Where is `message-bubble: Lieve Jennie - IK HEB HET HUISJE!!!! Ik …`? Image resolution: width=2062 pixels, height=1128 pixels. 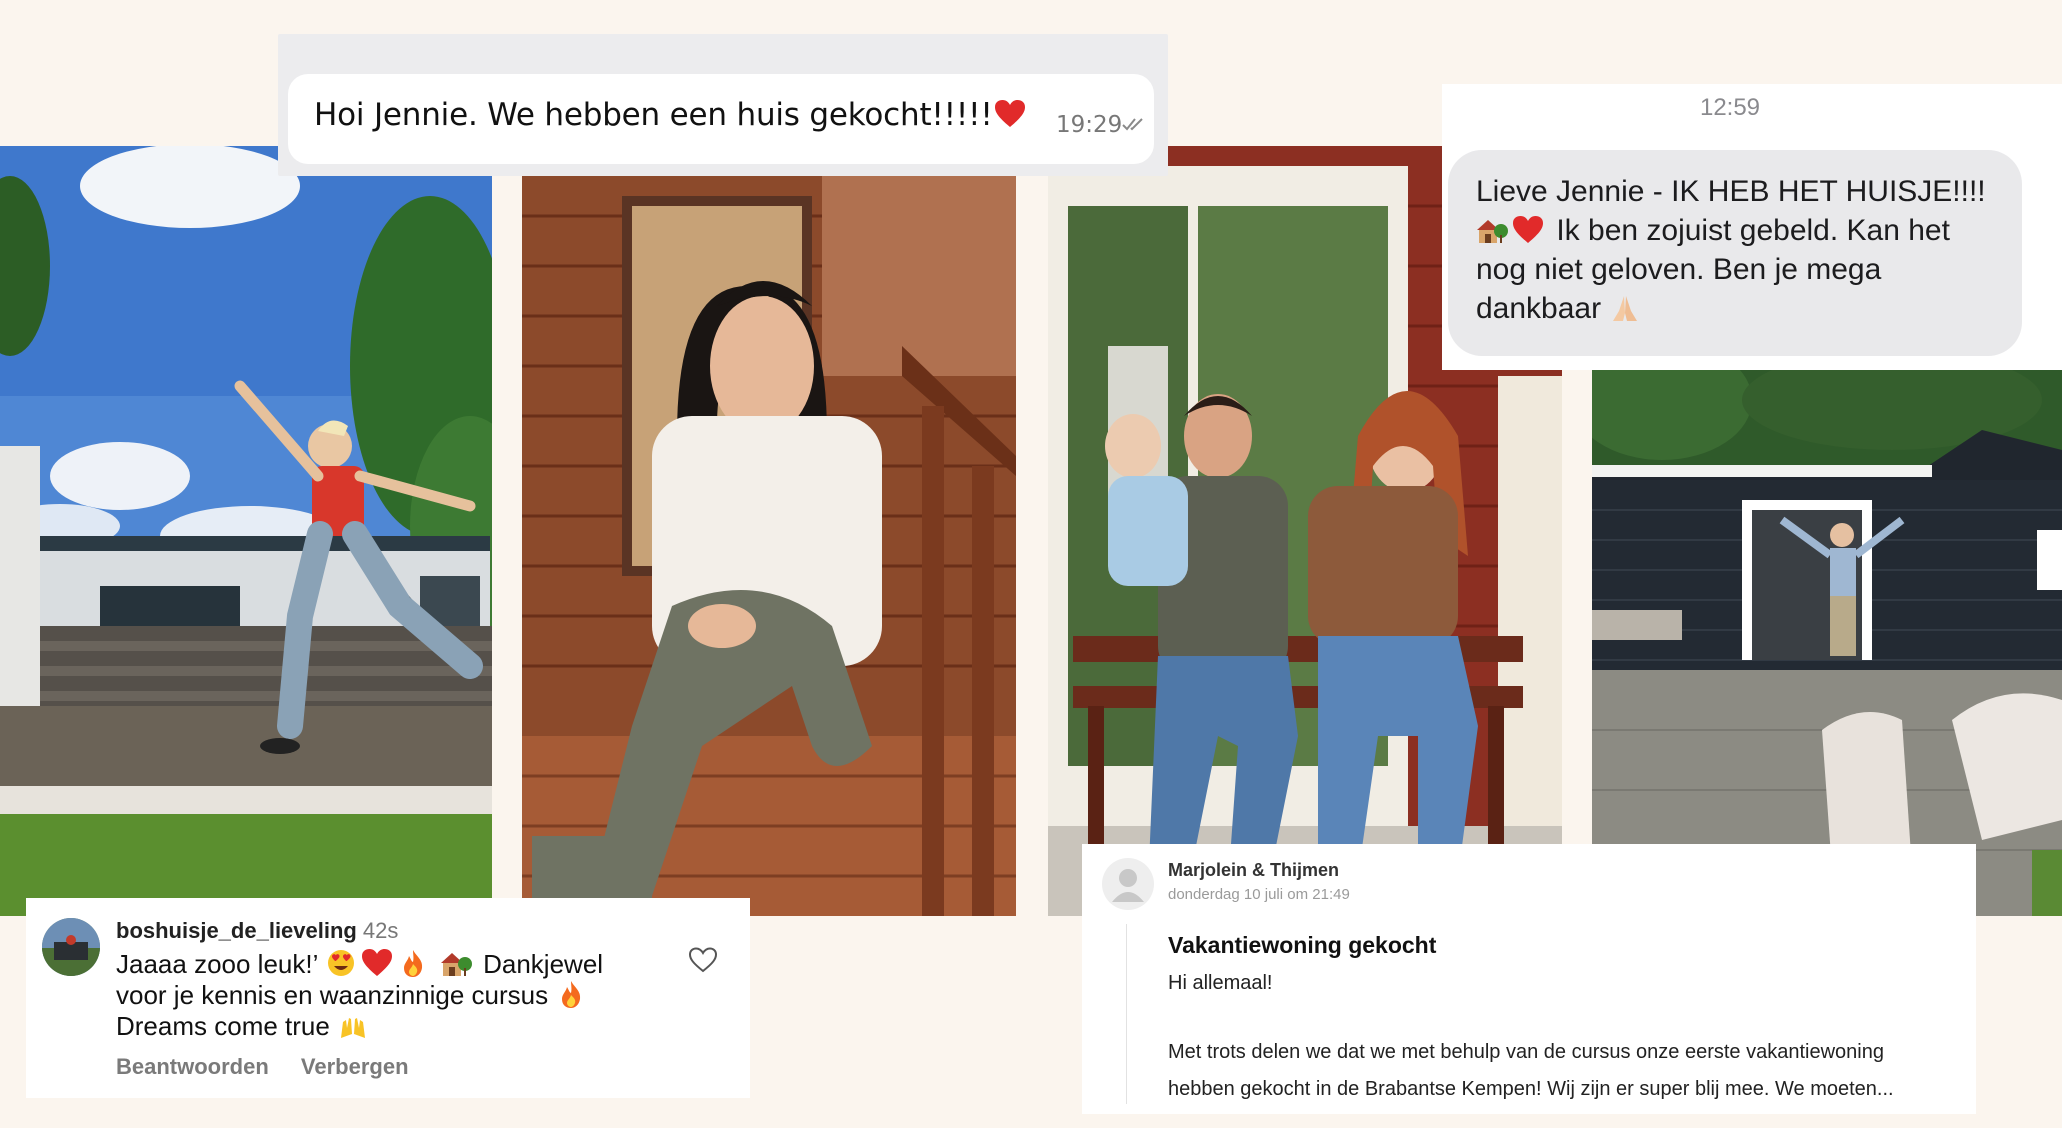 message-bubble: Lieve Jennie - IK HEB HET HUISJE!!!! Ik … is located at coordinates (1735, 253).